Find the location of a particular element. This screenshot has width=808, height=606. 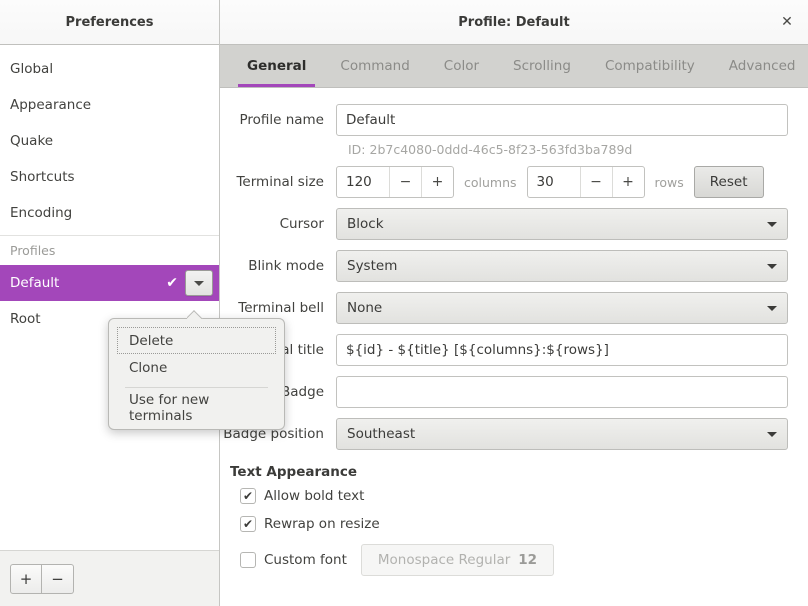

sidebar-item-label: Global is located at coordinates (32, 69).